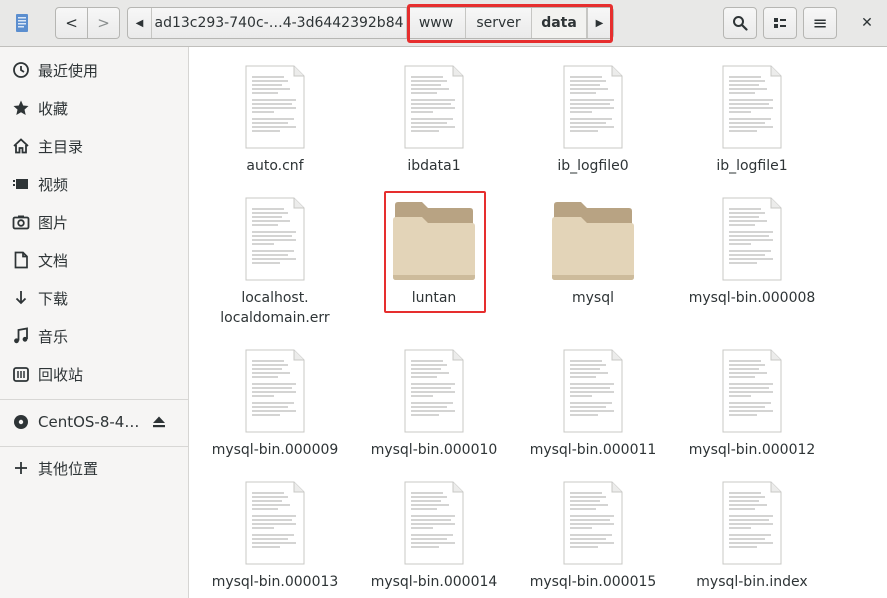 The height and width of the screenshot is (598, 887). Describe the element at coordinates (752, 166) in the screenshot. I see `file-name: ib_logfile1` at that location.